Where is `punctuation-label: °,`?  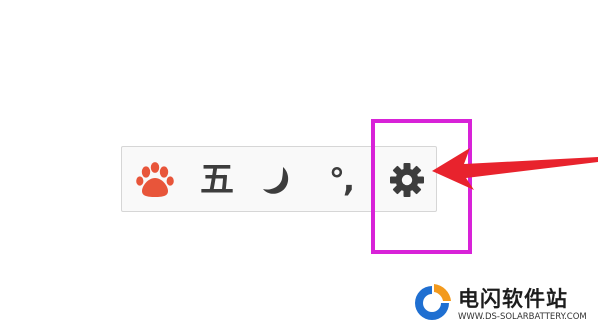
punctuation-label: °, is located at coordinates (341, 180).